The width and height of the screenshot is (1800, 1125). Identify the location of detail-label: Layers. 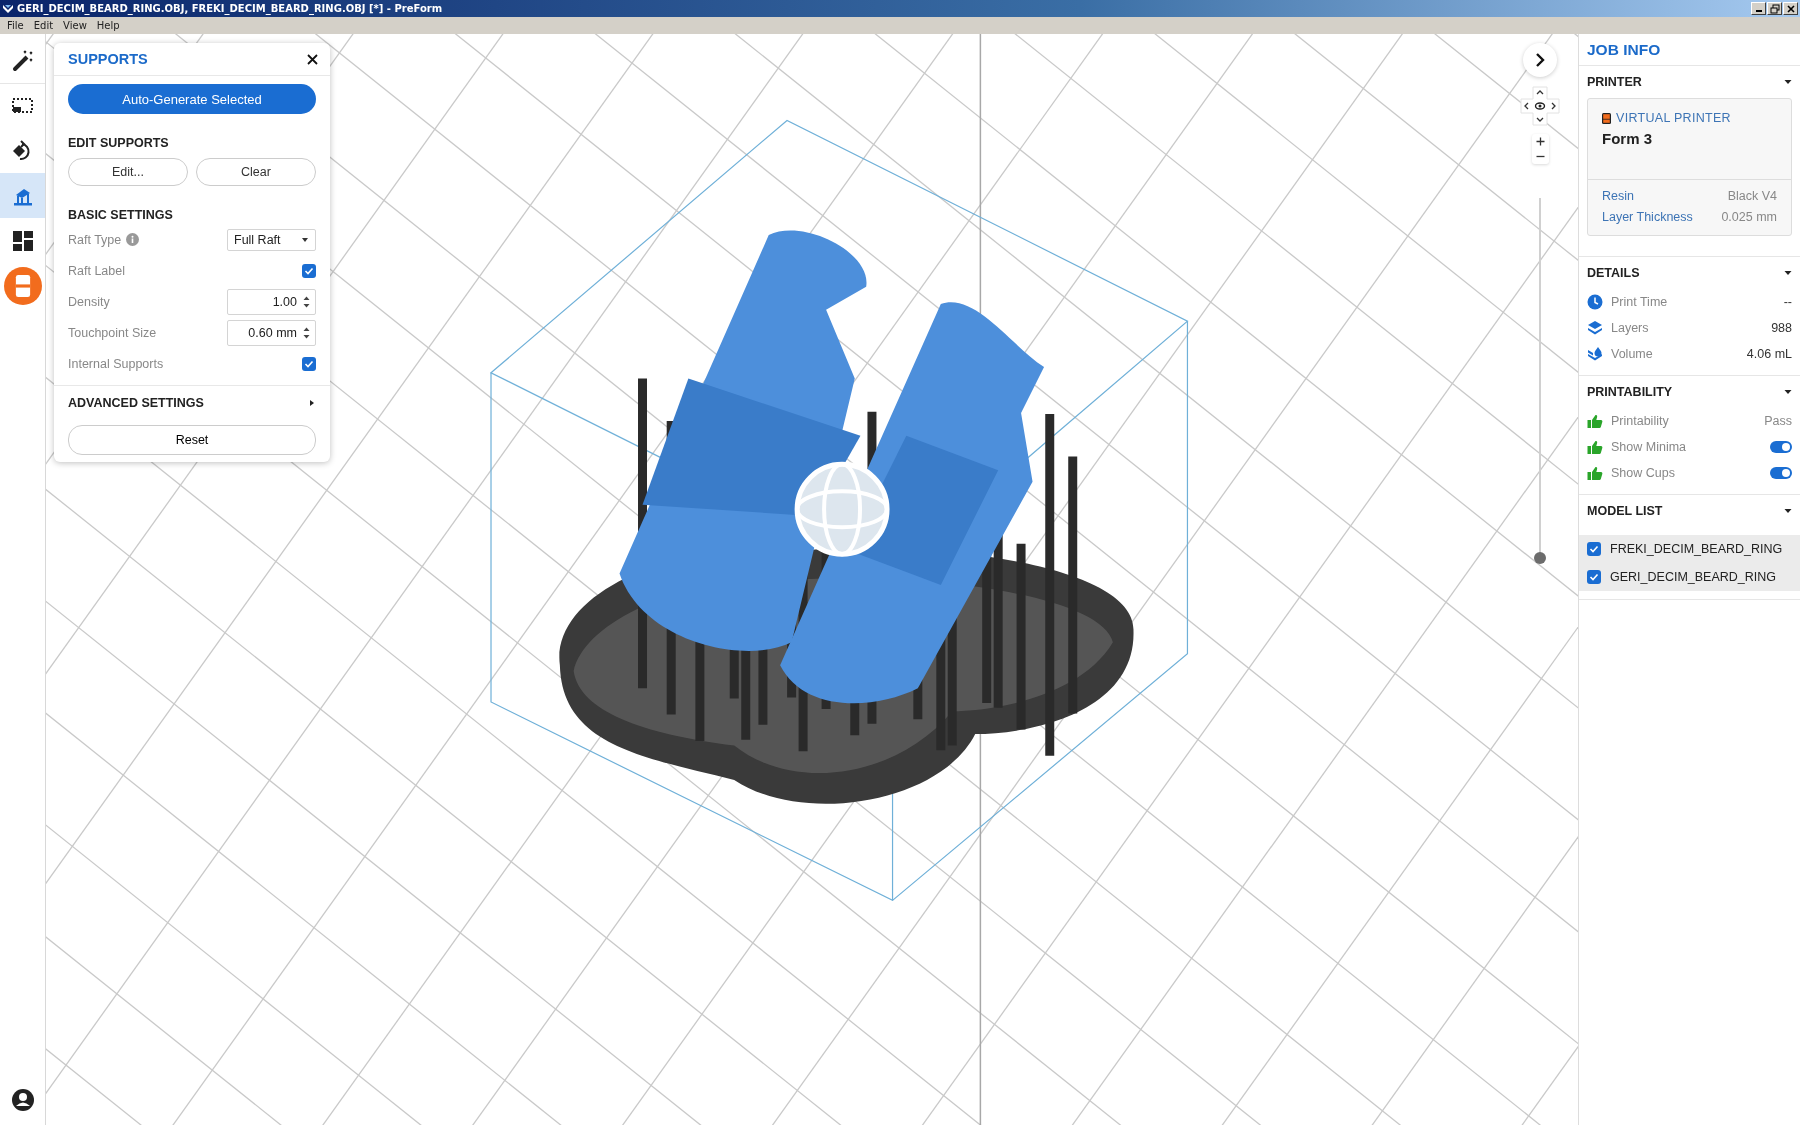
(1630, 328).